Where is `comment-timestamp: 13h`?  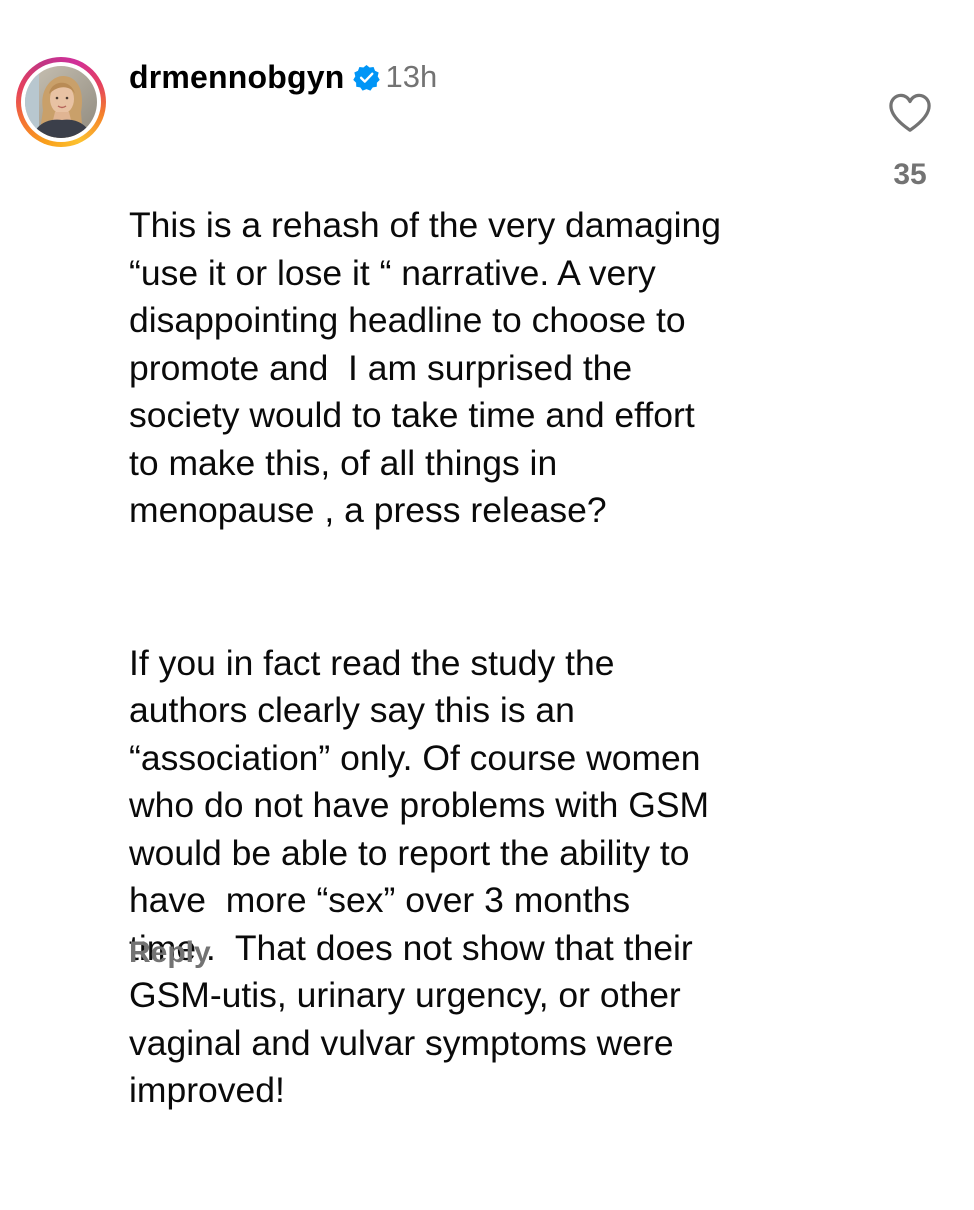 comment-timestamp: 13h is located at coordinates (411, 76).